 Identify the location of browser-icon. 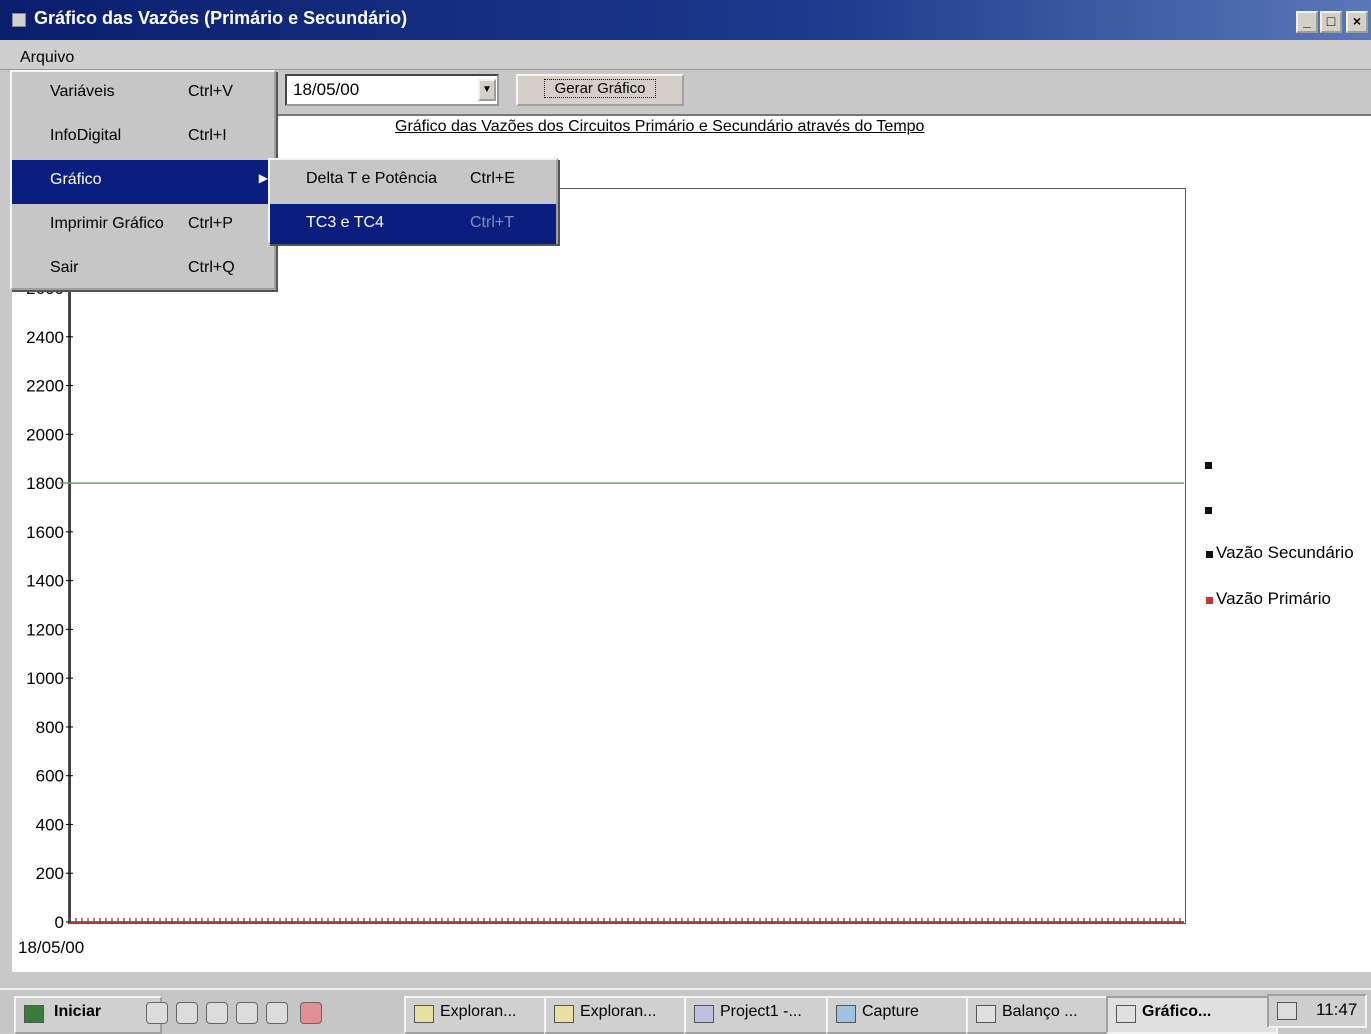
(187, 1013).